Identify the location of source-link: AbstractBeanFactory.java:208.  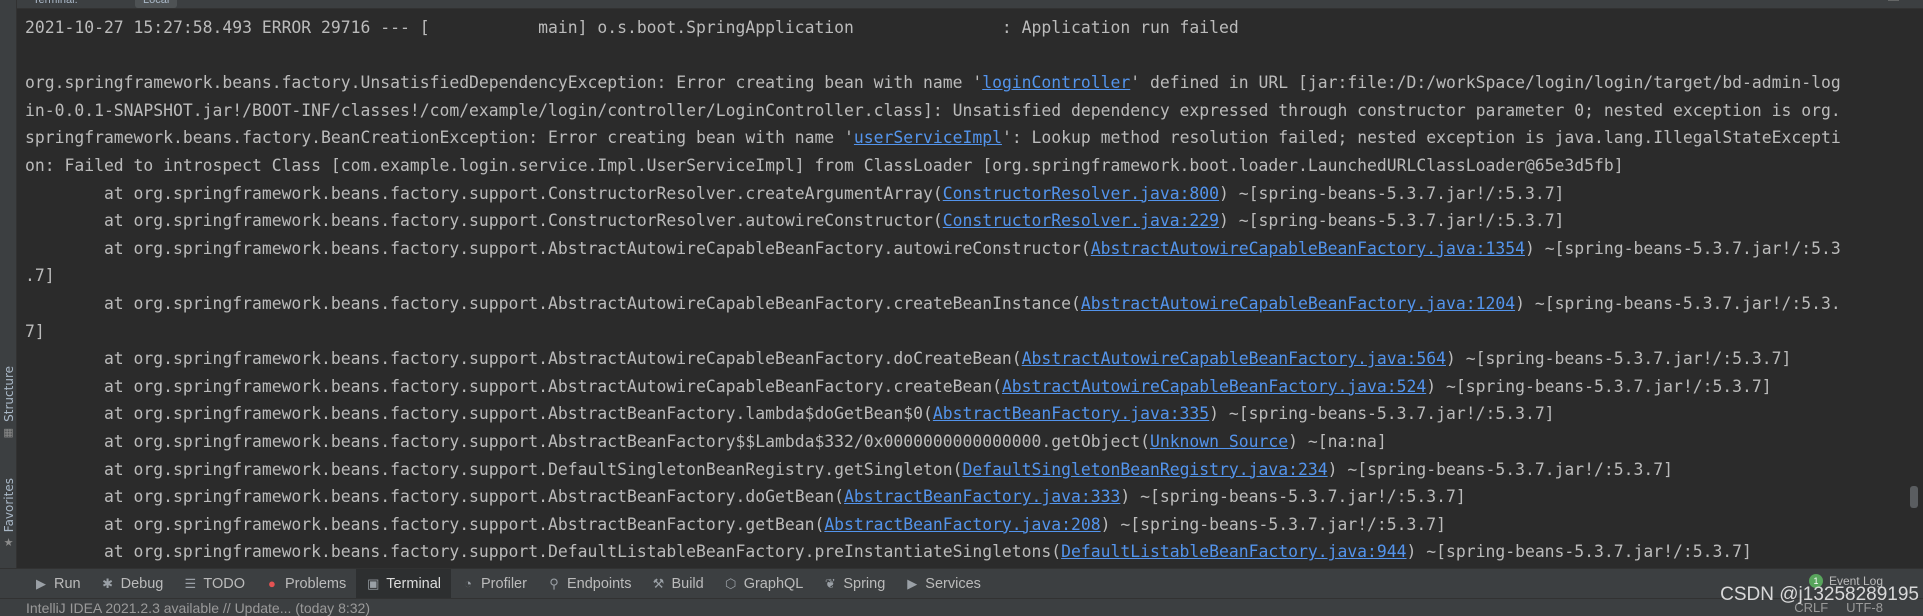
(962, 524).